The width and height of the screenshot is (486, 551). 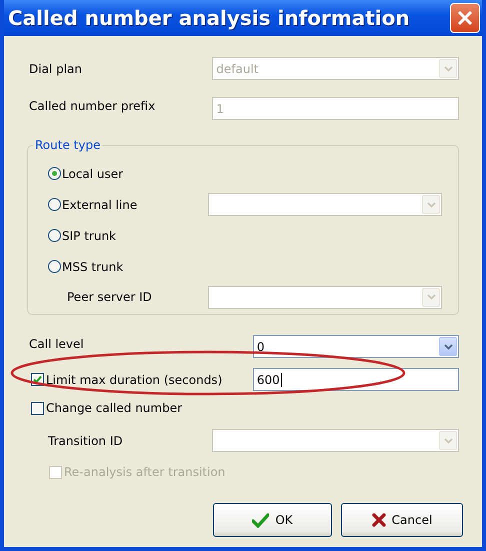 What do you see at coordinates (272, 520) in the screenshot?
I see `ok-button: OK` at bounding box center [272, 520].